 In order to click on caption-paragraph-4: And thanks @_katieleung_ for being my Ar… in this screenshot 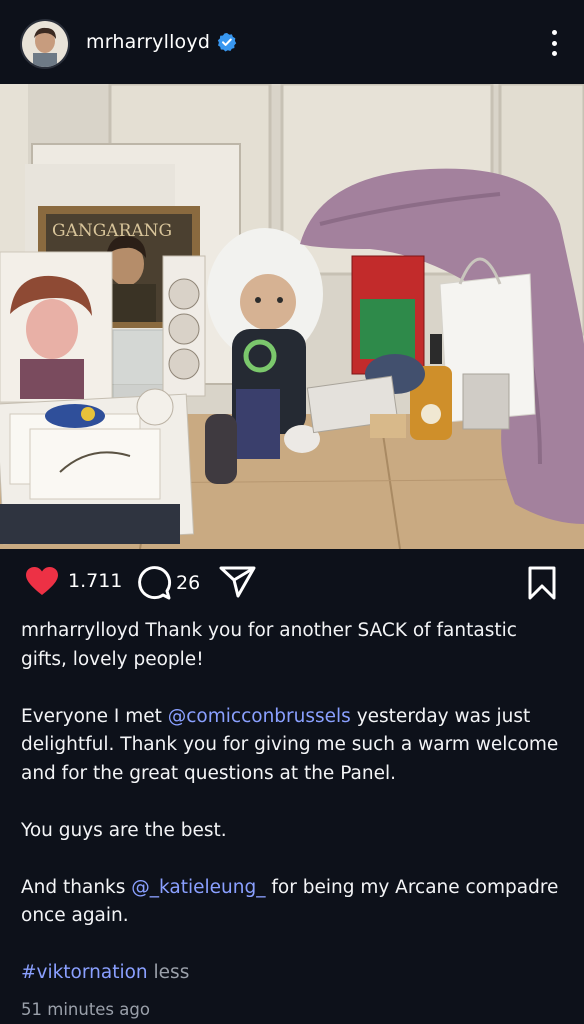, I will do `click(290, 901)`.